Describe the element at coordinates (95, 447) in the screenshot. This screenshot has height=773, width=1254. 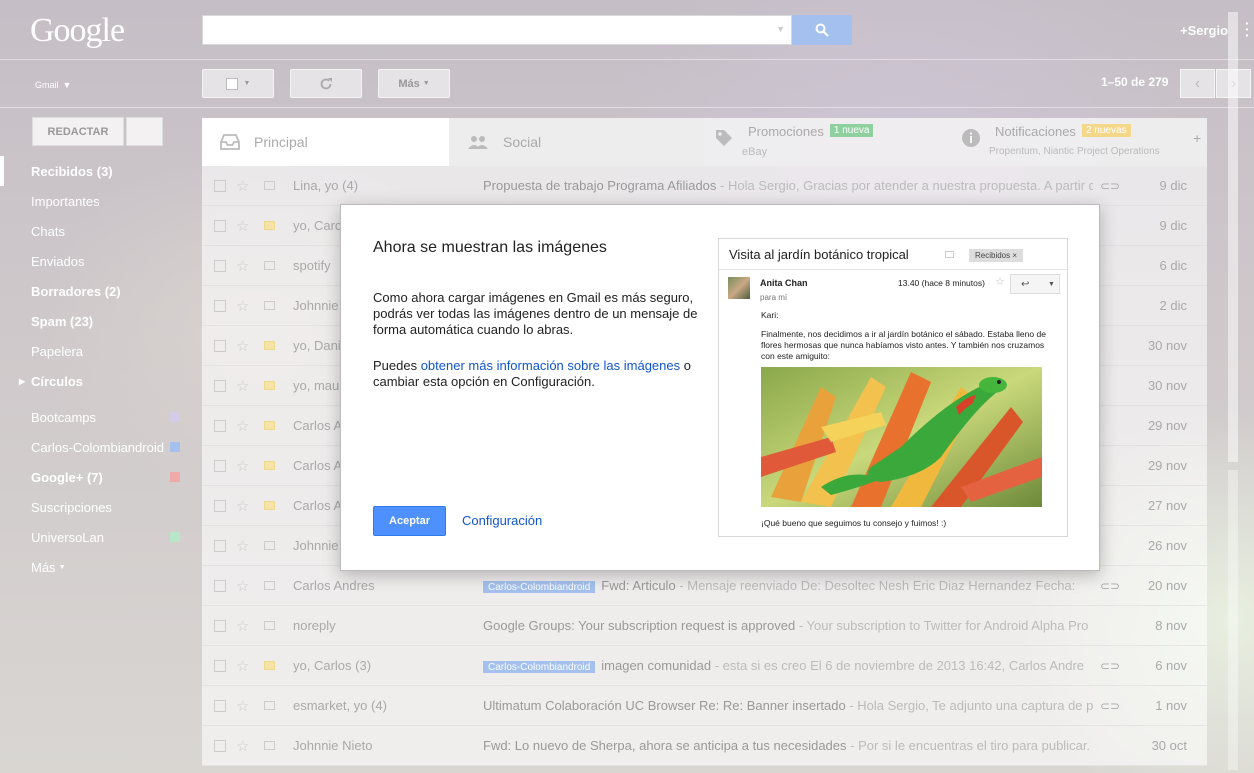
I see `sidebar-item-carlos-colombiandroid: Carlos-Colombiandroid` at that location.